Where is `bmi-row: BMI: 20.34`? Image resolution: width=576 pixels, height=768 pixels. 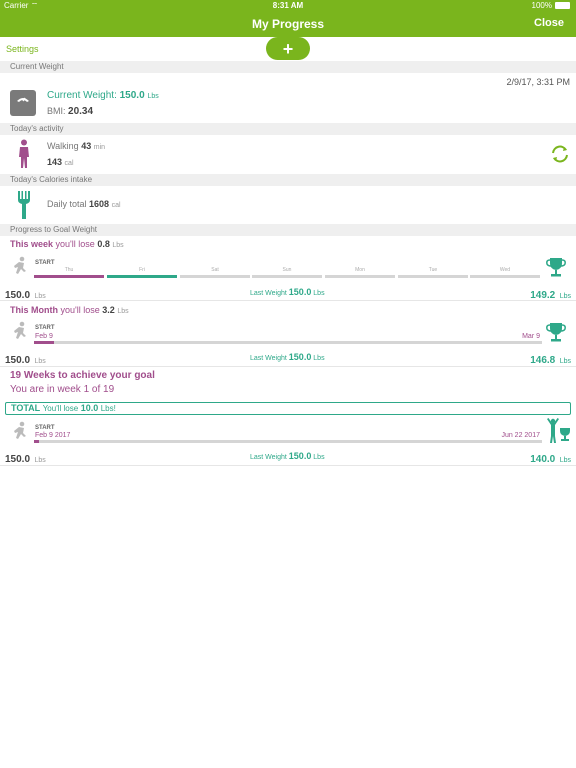 bmi-row: BMI: 20.34 is located at coordinates (70, 111).